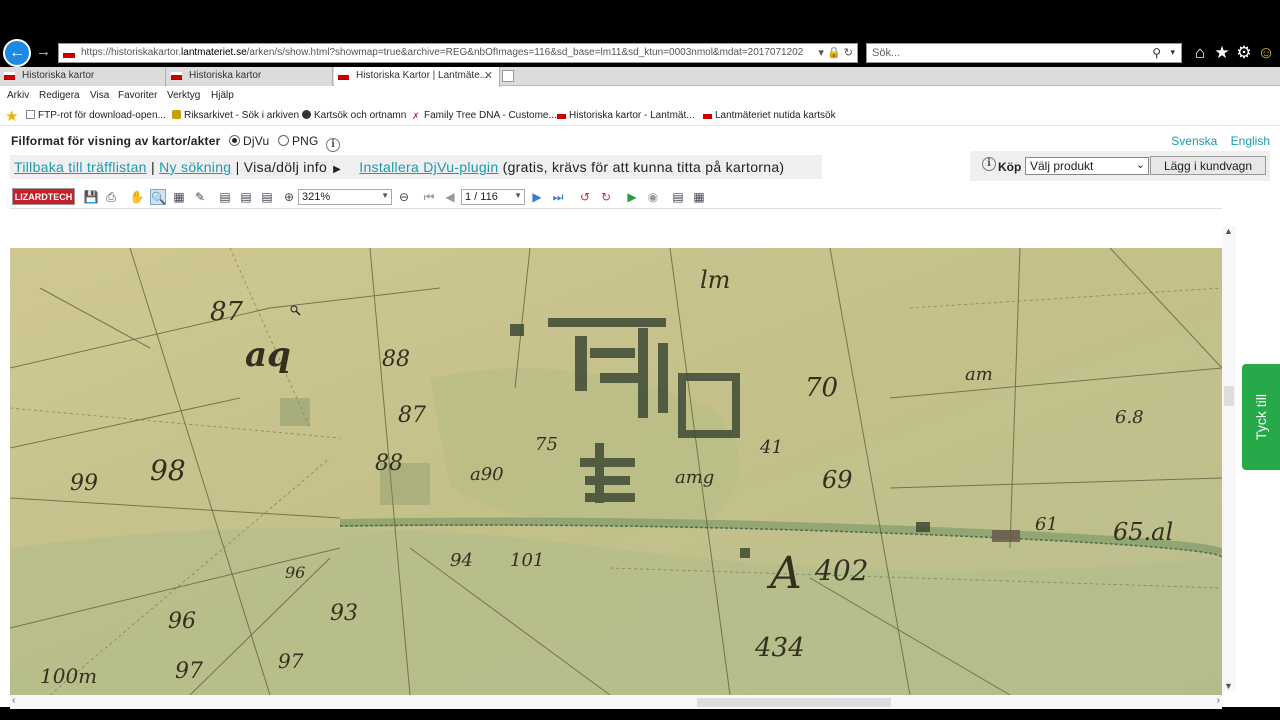 This screenshot has height=720, width=1280. Describe the element at coordinates (200, 197) in the screenshot. I see `select-text-icon: ✎` at that location.